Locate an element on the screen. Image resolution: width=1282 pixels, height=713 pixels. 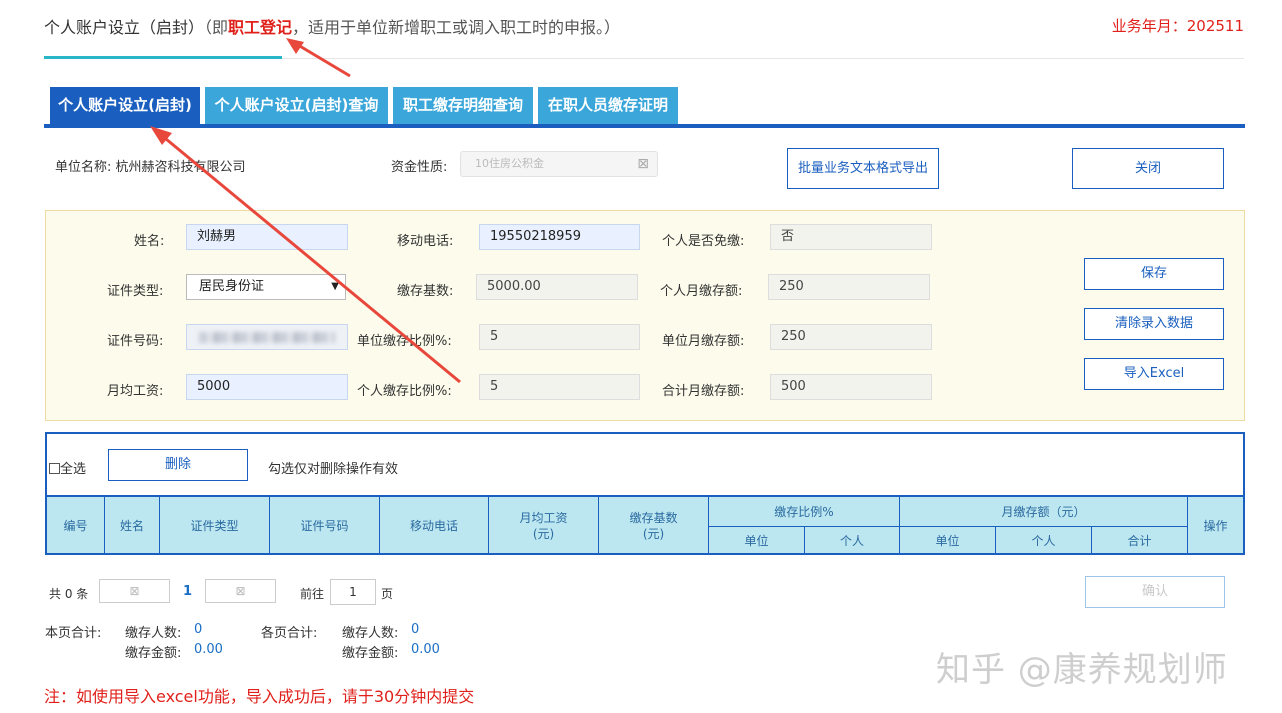
col-base-label: 缴存基数 is located at coordinates (653, 518).